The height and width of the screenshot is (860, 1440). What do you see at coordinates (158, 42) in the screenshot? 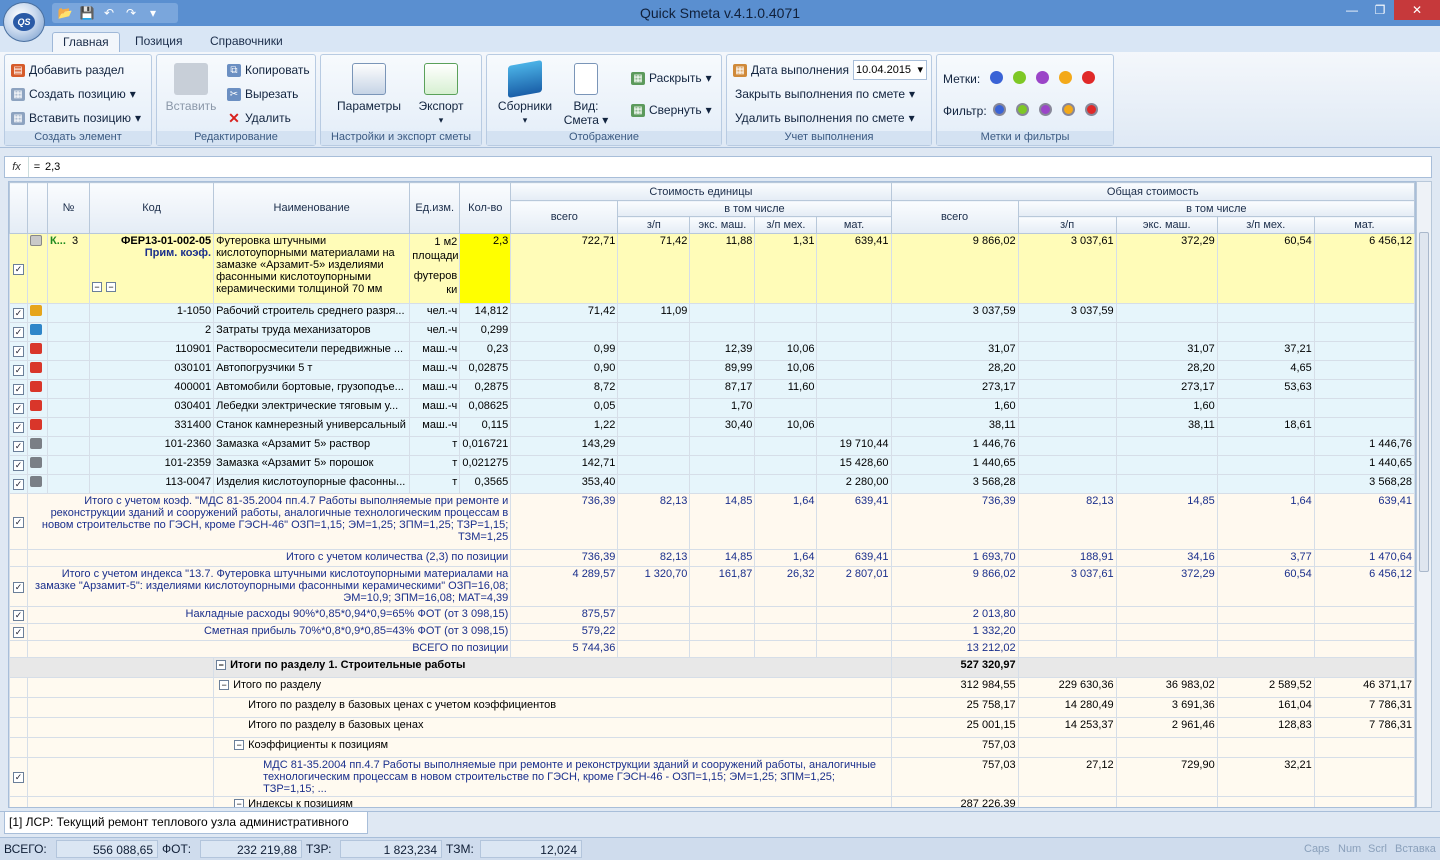
I see `tab-position: Позиция` at bounding box center [158, 42].